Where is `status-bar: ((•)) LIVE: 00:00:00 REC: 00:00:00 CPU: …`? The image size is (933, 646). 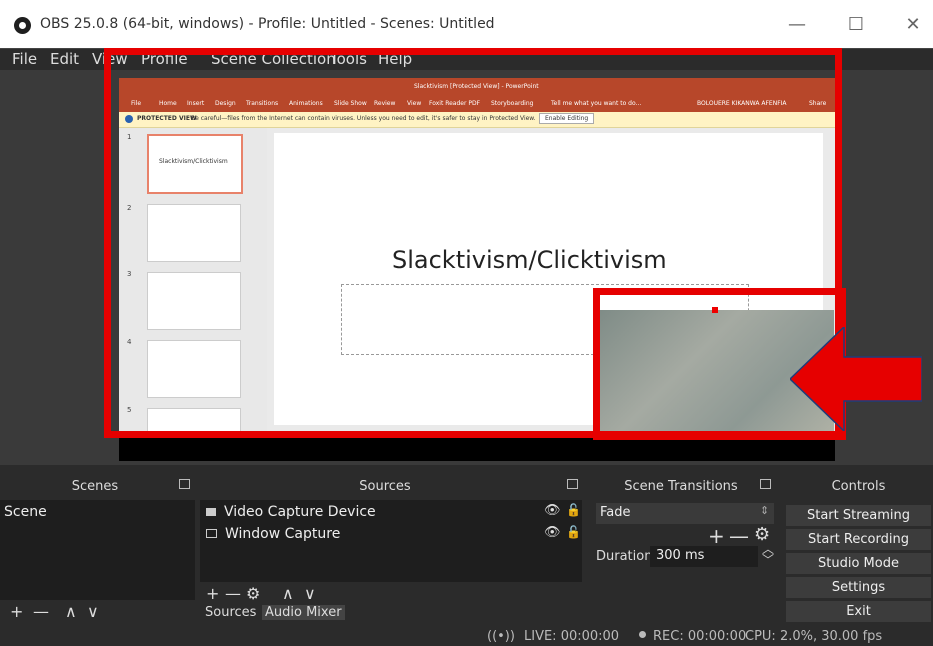 status-bar: ((•)) LIVE: 00:00:00 REC: 00:00:00 CPU: … is located at coordinates (466, 635).